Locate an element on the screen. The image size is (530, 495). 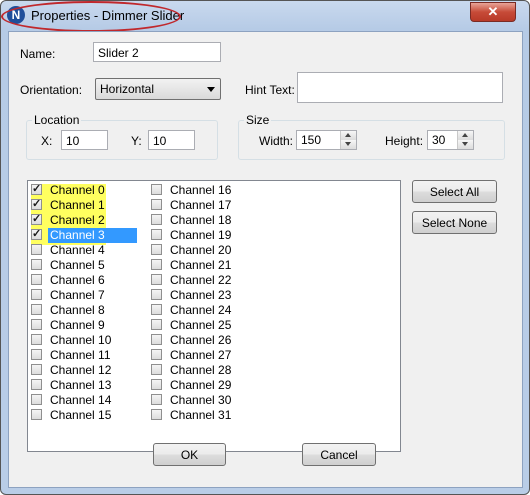
channel-label: Channel 16 is located at coordinates (201, 190).